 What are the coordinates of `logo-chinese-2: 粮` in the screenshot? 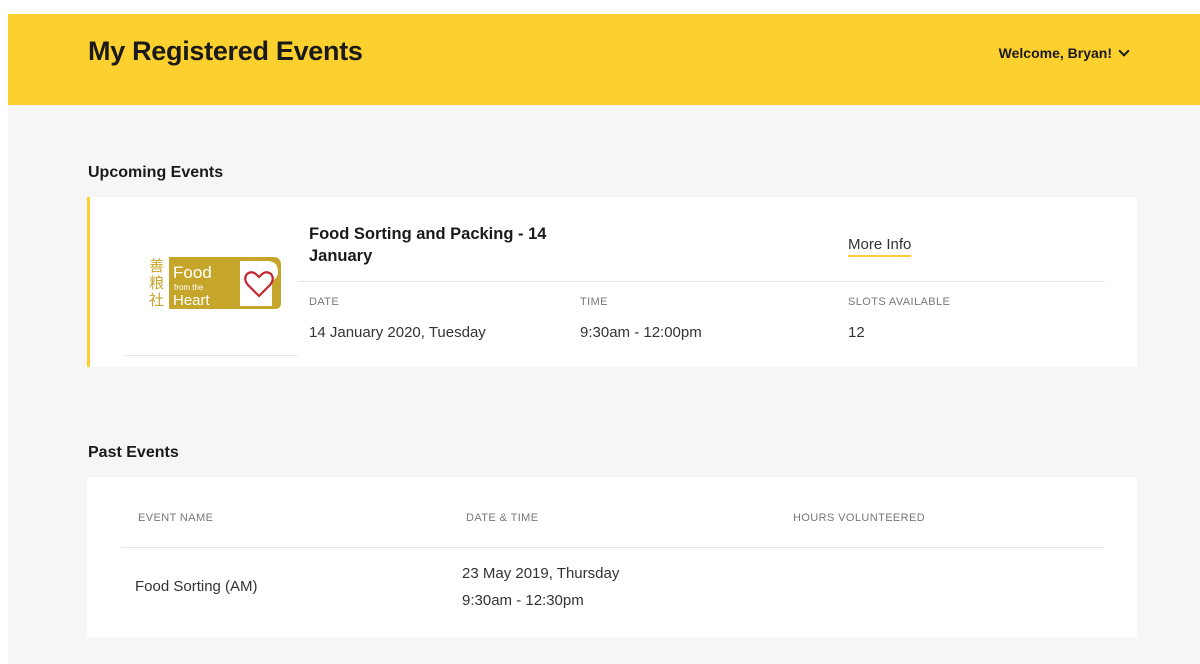 It's located at (156, 283).